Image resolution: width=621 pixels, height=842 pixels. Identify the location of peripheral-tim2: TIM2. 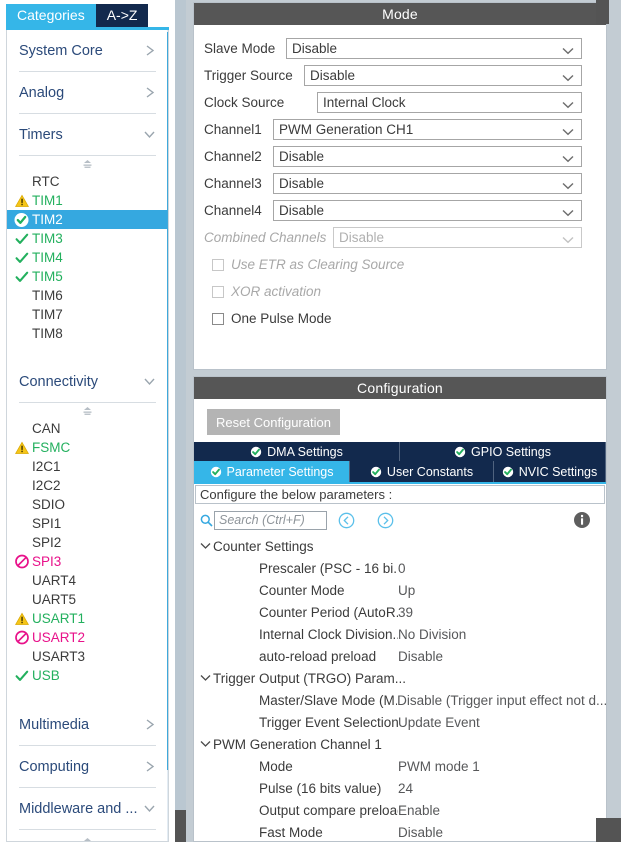
(87, 219).